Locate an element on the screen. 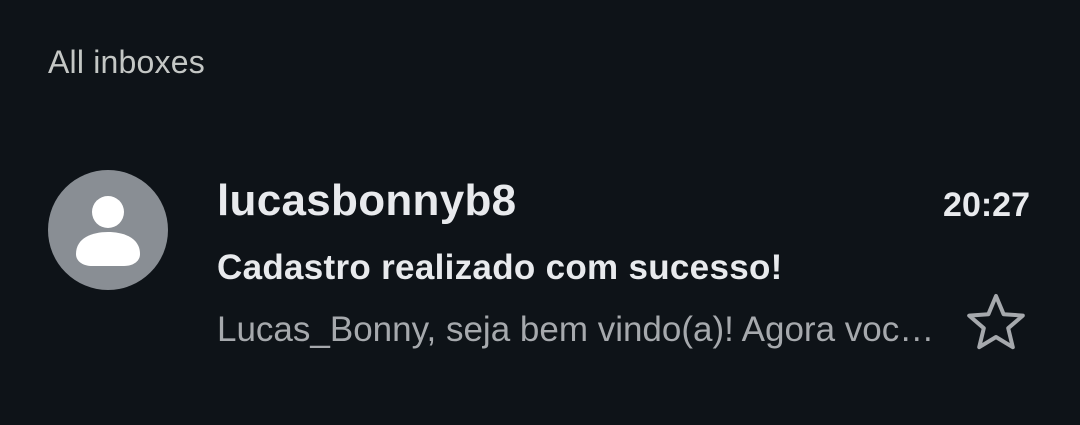  person-icon is located at coordinates (108, 231).